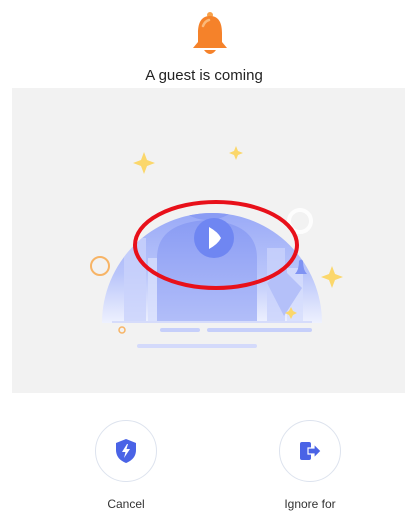  What do you see at coordinates (126, 465) in the screenshot?
I see `cancel-button: Cancel` at bounding box center [126, 465].